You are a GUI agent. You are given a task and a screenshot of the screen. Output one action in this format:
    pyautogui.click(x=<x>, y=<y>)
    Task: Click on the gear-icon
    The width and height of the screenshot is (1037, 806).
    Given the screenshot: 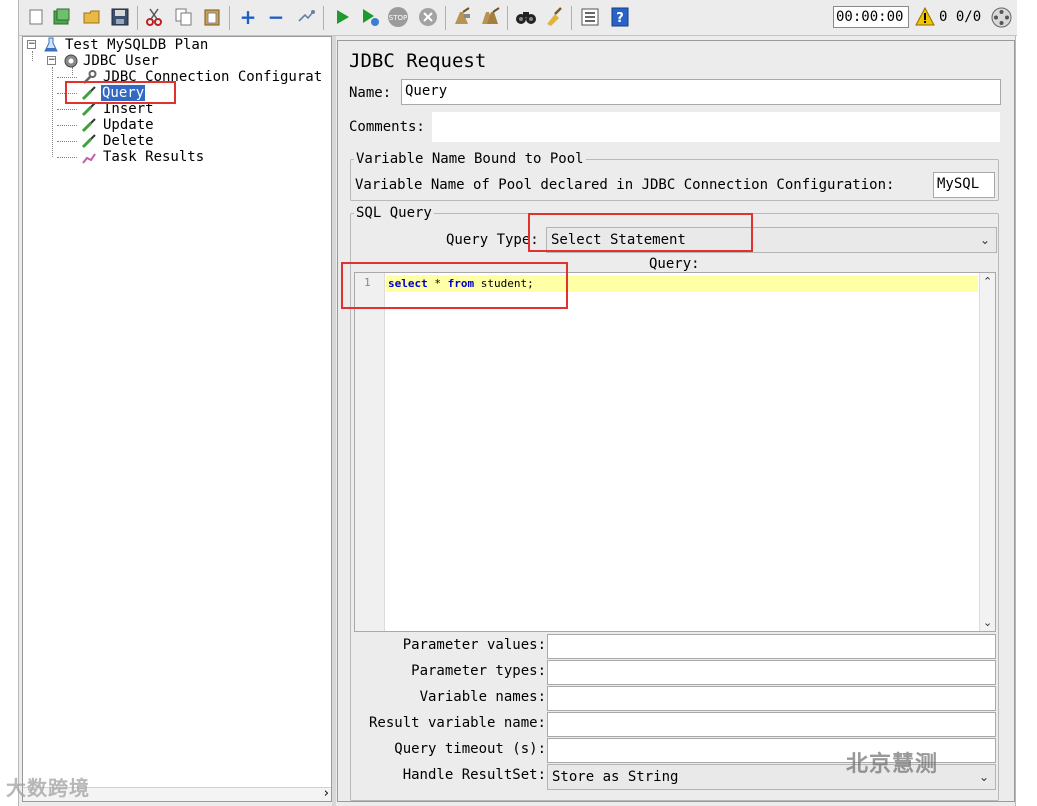 What is the action you would take?
    pyautogui.click(x=71, y=61)
    